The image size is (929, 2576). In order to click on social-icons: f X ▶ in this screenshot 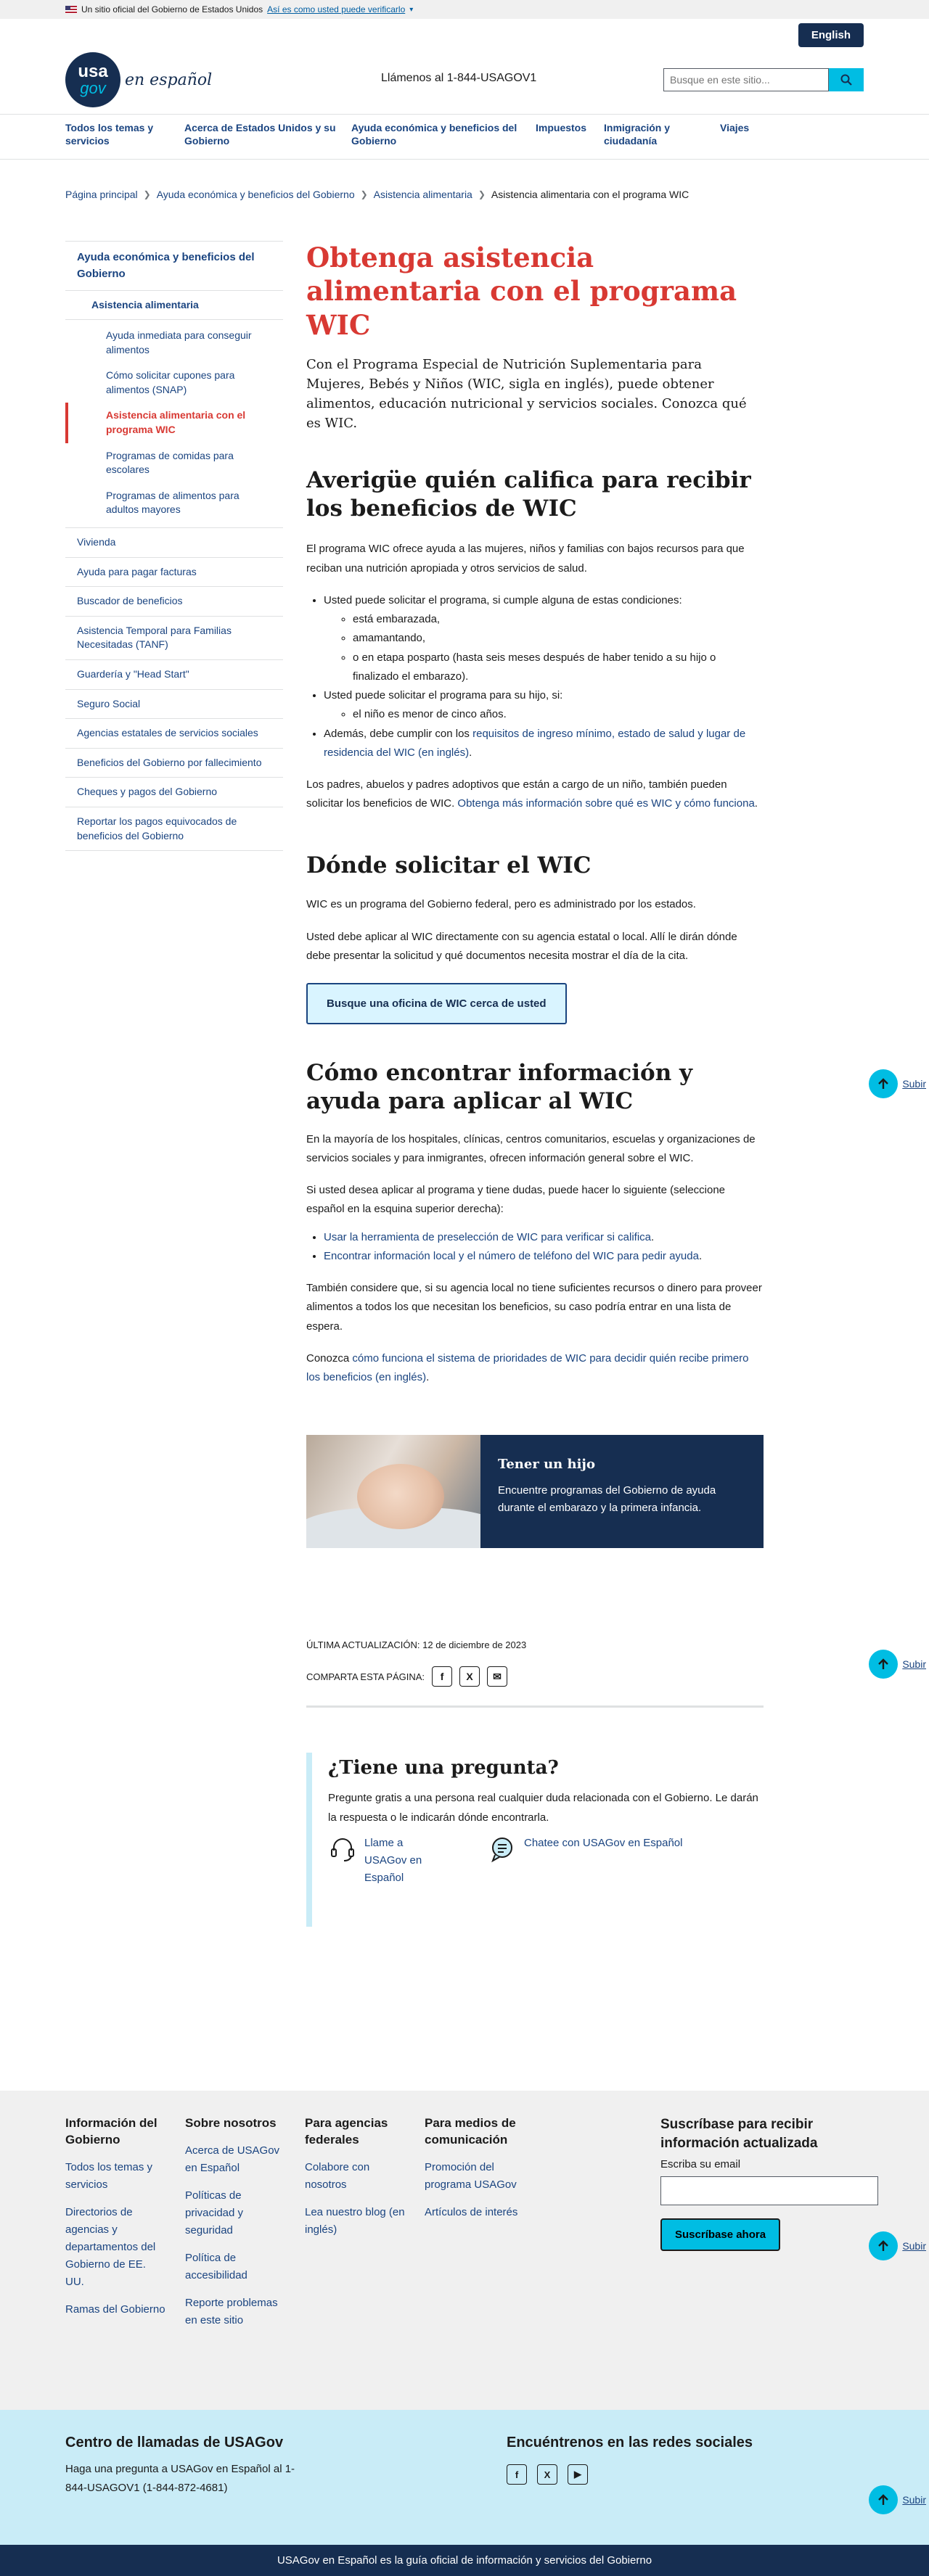, I will do `click(630, 2474)`.